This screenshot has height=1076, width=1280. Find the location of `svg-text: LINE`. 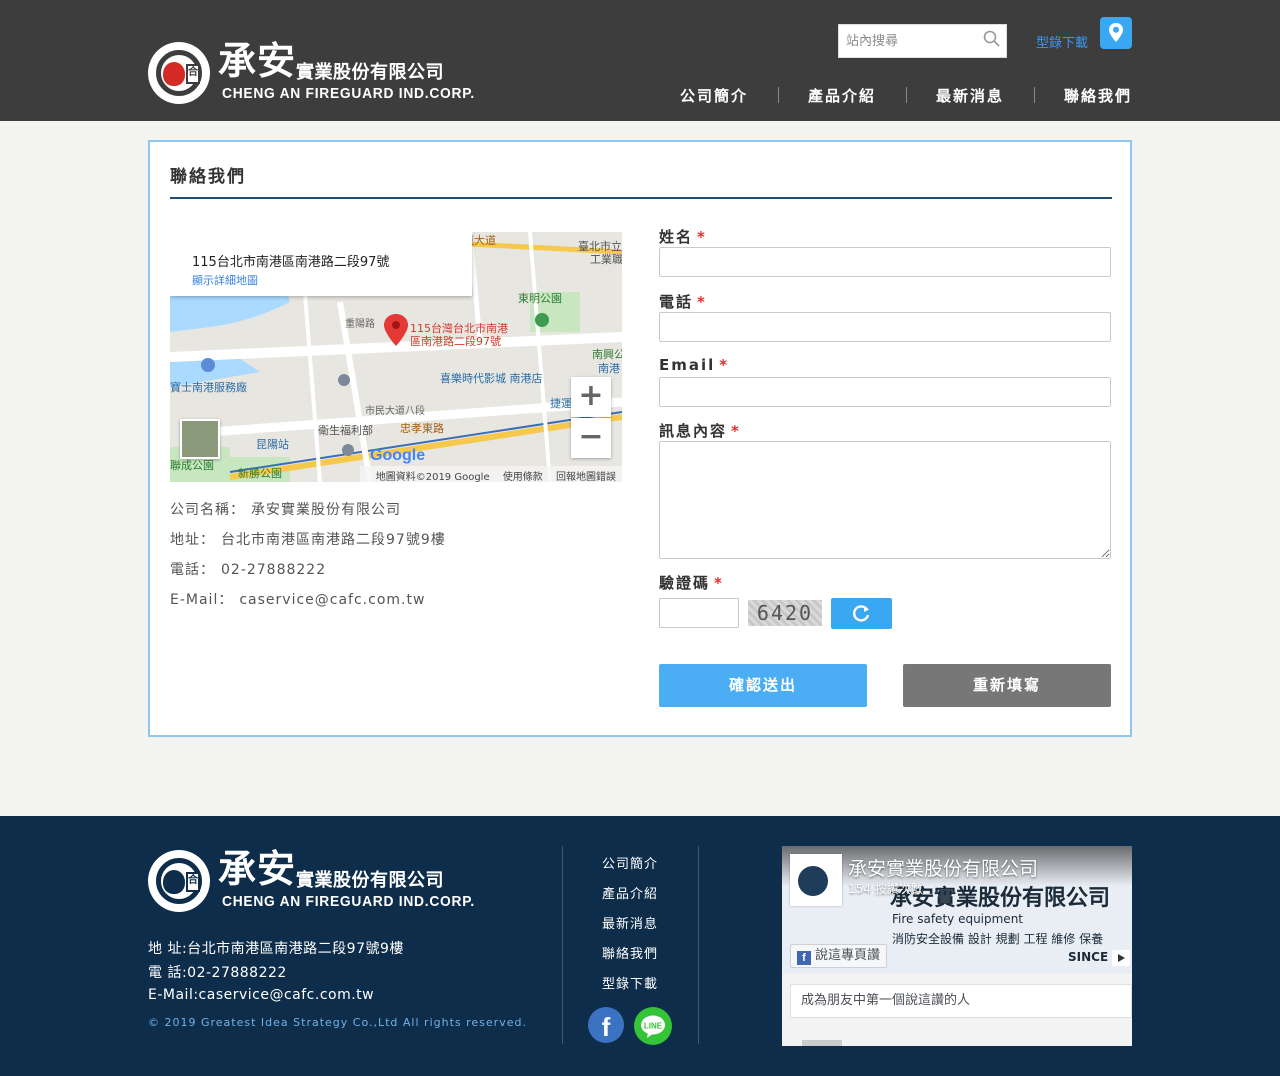

svg-text: LINE is located at coordinates (653, 1026).